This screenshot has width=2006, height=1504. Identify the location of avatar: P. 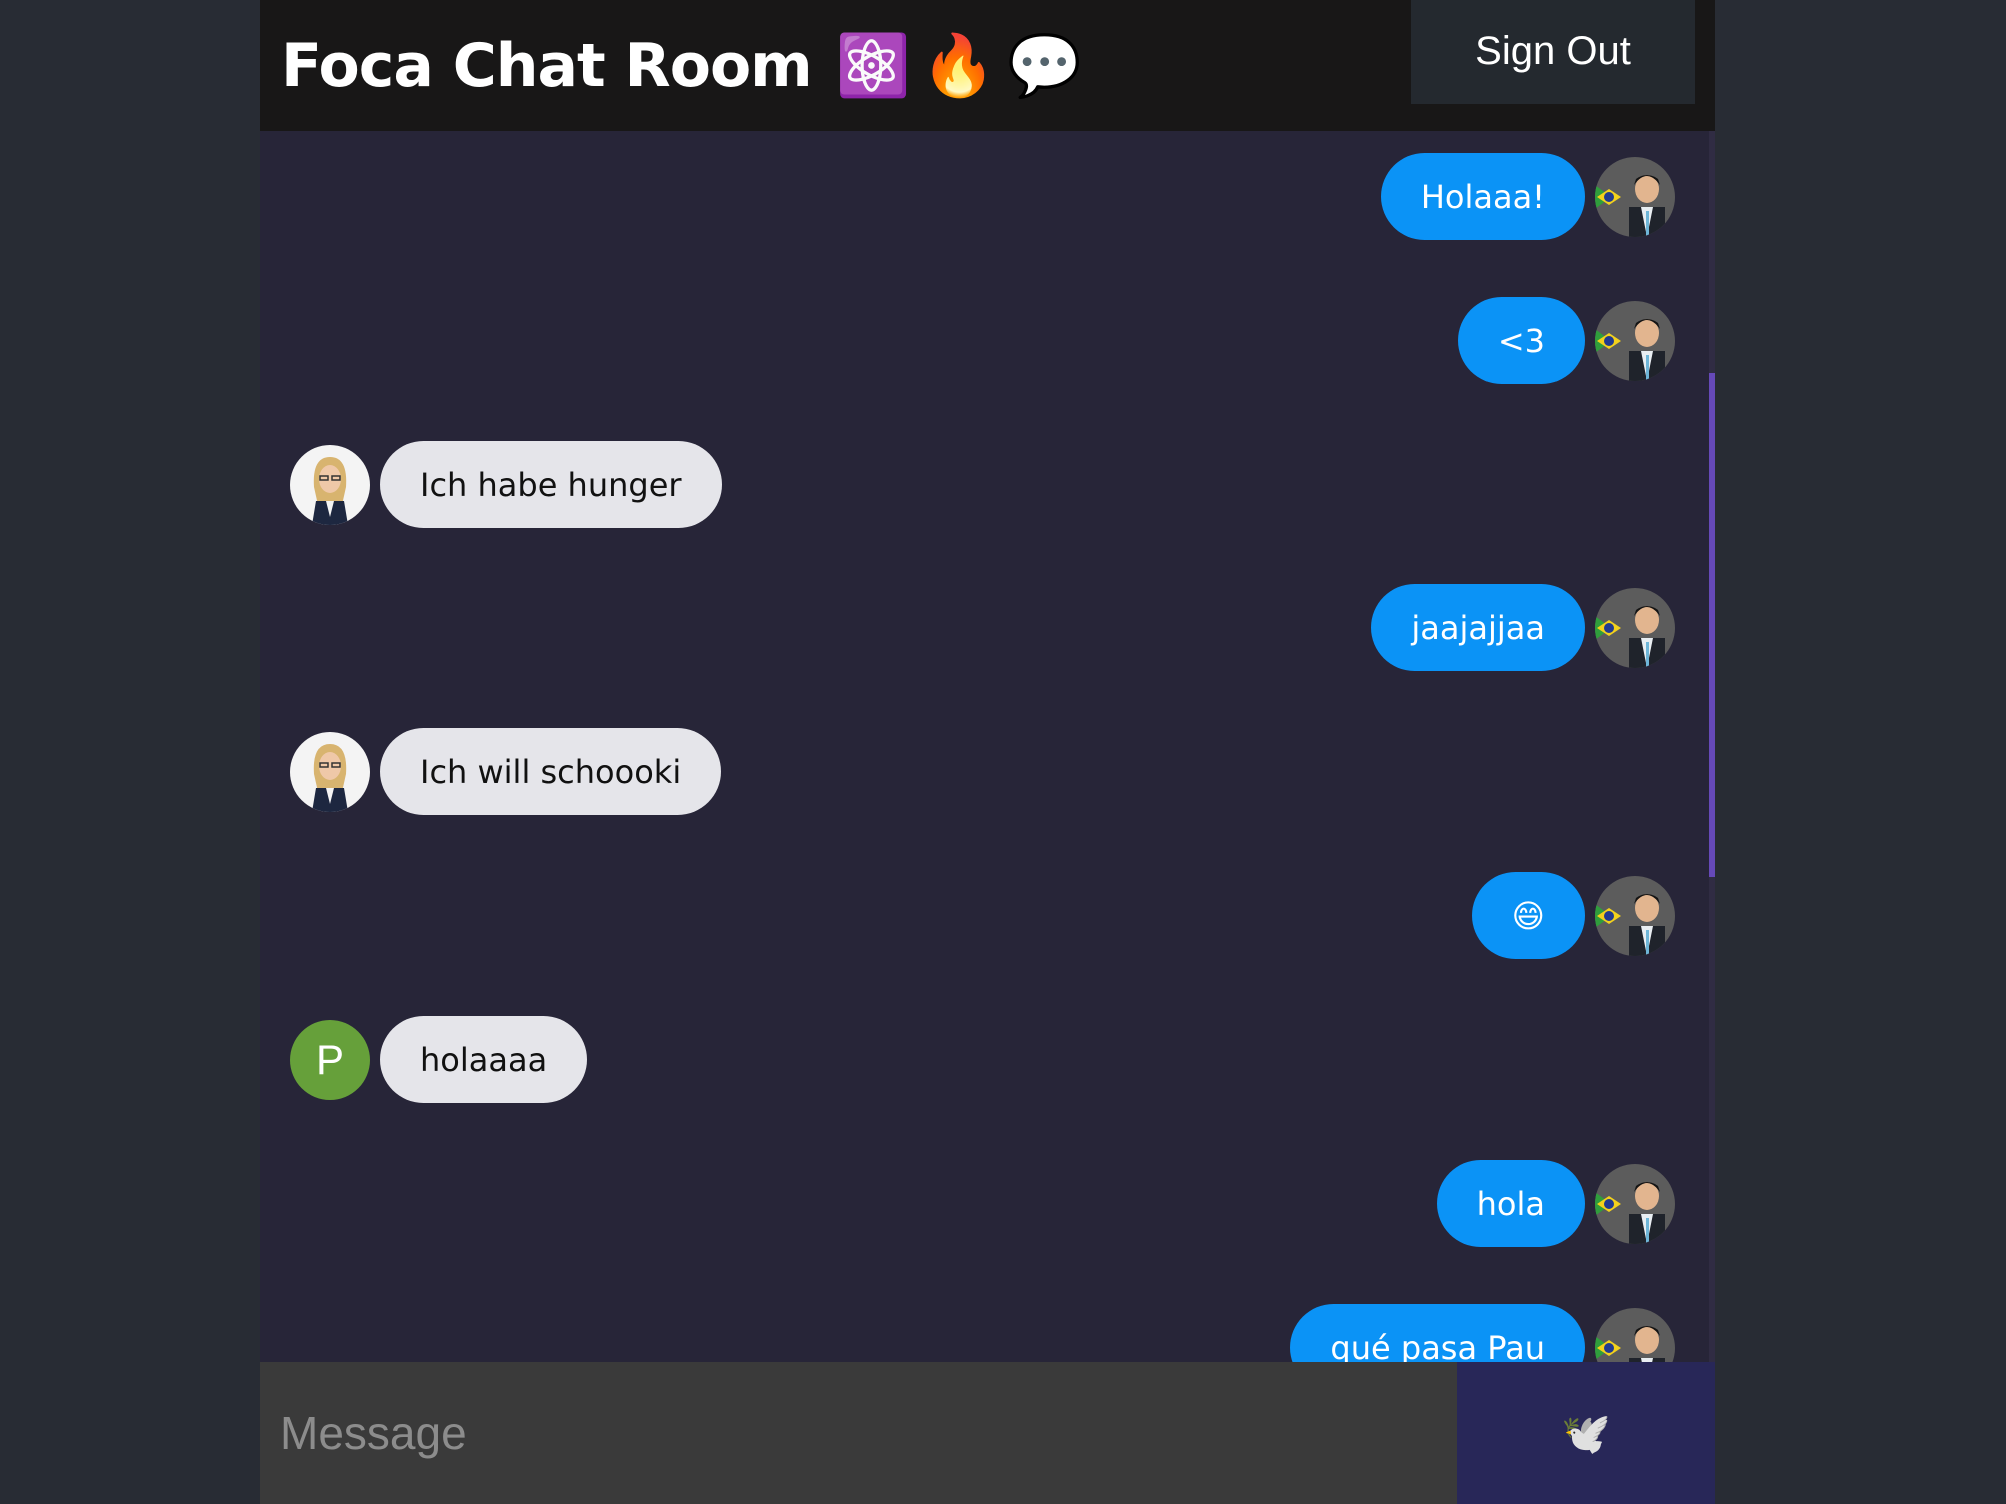
(330, 1059).